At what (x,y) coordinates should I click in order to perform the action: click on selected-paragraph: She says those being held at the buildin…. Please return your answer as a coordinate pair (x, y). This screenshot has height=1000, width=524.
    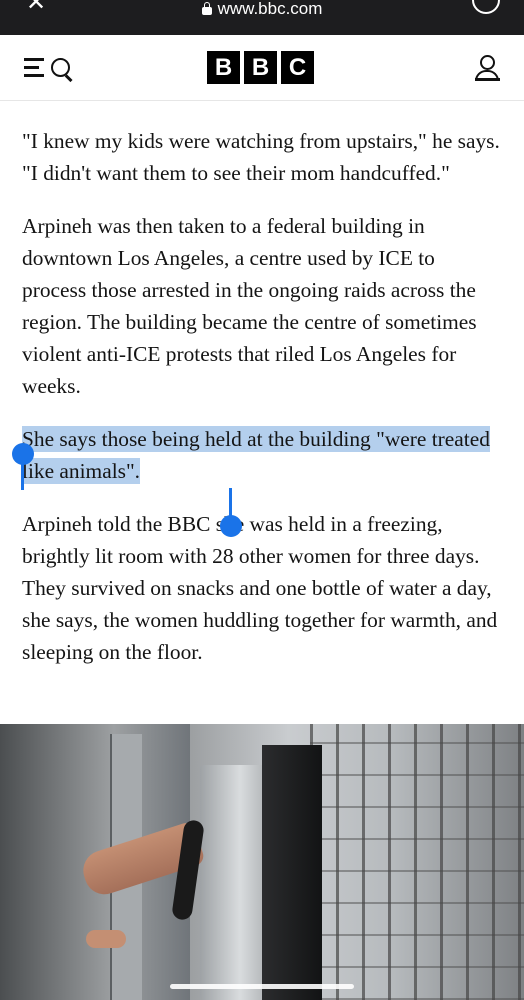
    Looking at the image, I should click on (263, 455).